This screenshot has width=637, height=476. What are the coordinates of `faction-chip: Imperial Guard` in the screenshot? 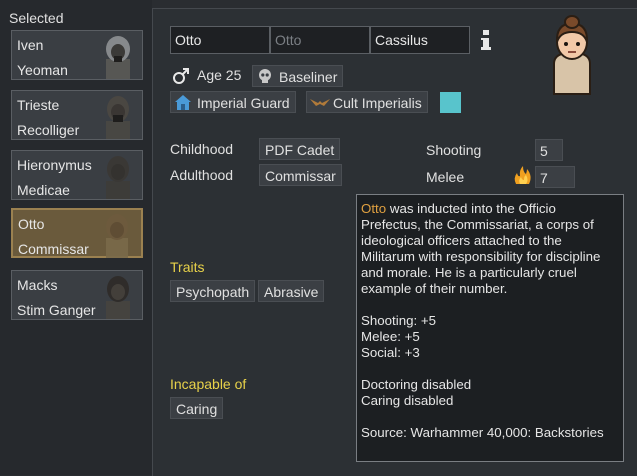 It's located at (233, 102).